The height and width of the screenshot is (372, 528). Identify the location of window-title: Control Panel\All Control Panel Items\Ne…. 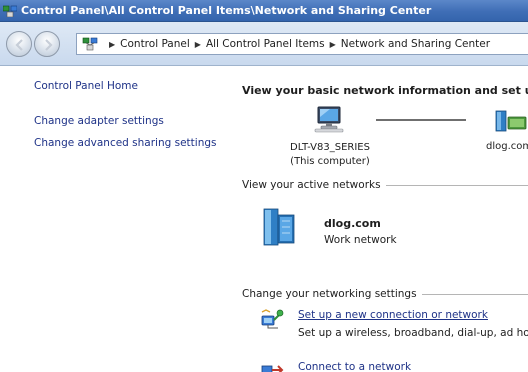
(226, 10).